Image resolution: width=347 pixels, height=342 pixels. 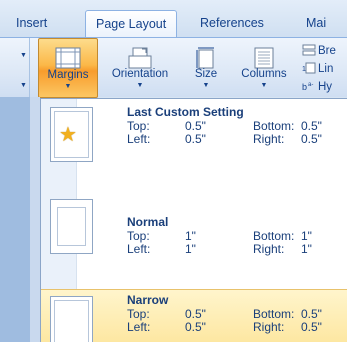 I want to click on svg-text: a-, so click(x=310, y=85).